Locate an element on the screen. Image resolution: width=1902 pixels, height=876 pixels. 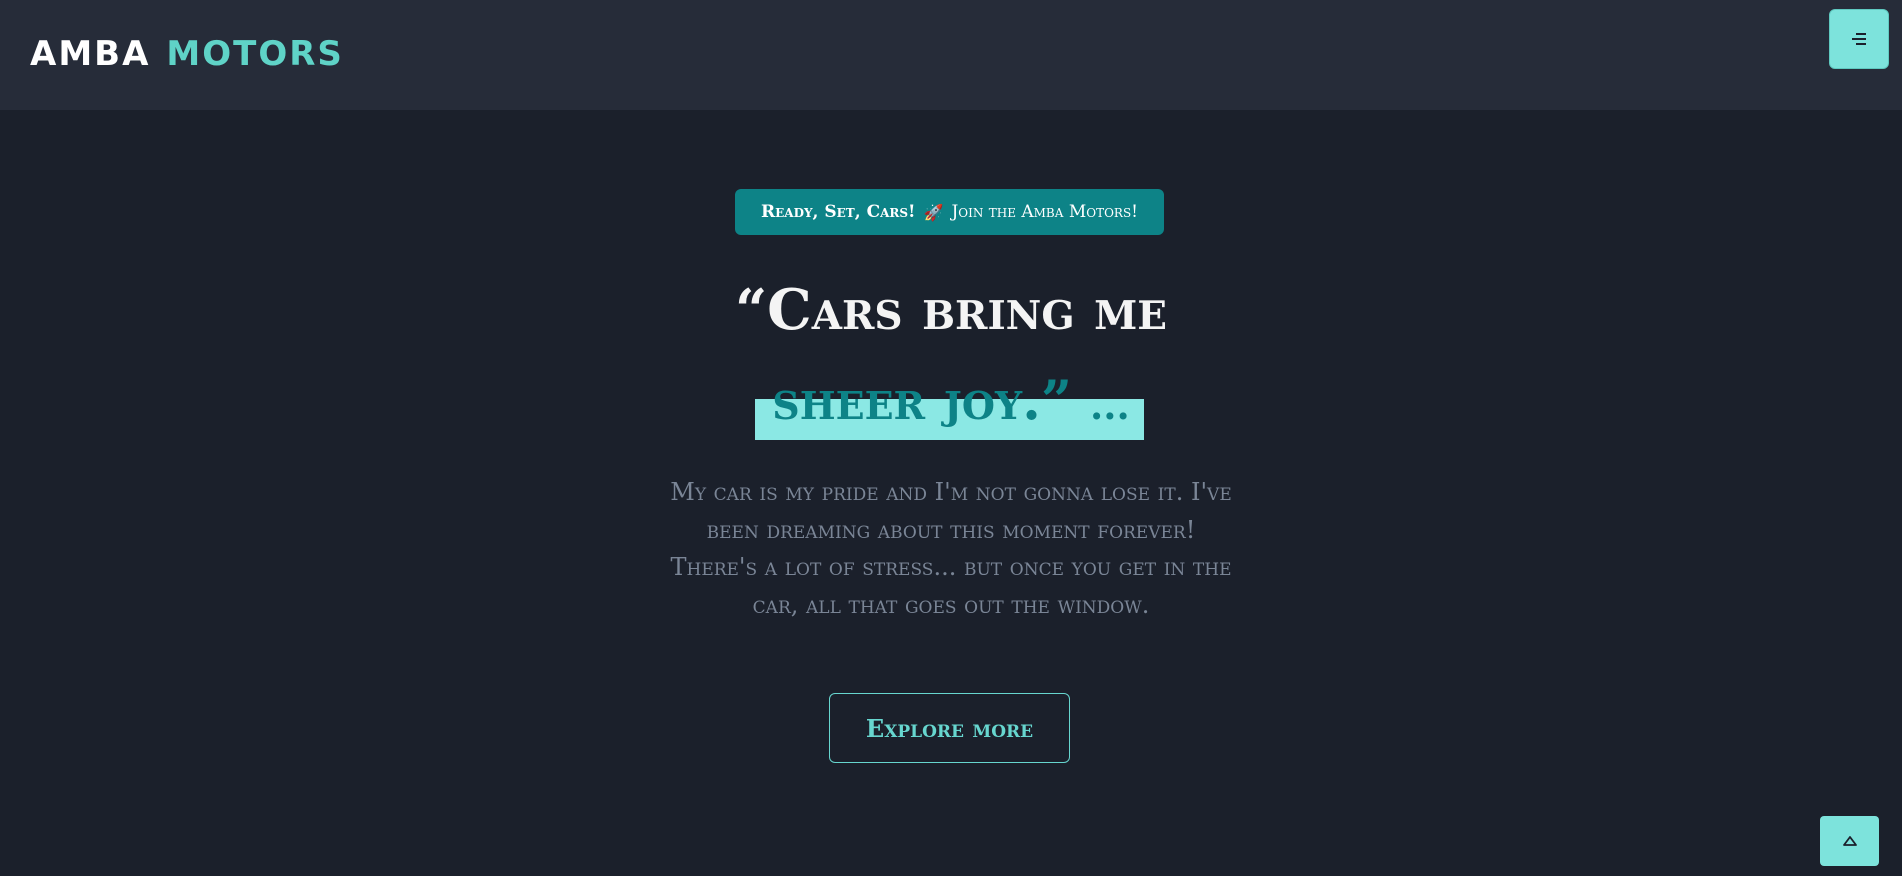
badge-text: Join the Amba Motors! is located at coordinates (1044, 212).